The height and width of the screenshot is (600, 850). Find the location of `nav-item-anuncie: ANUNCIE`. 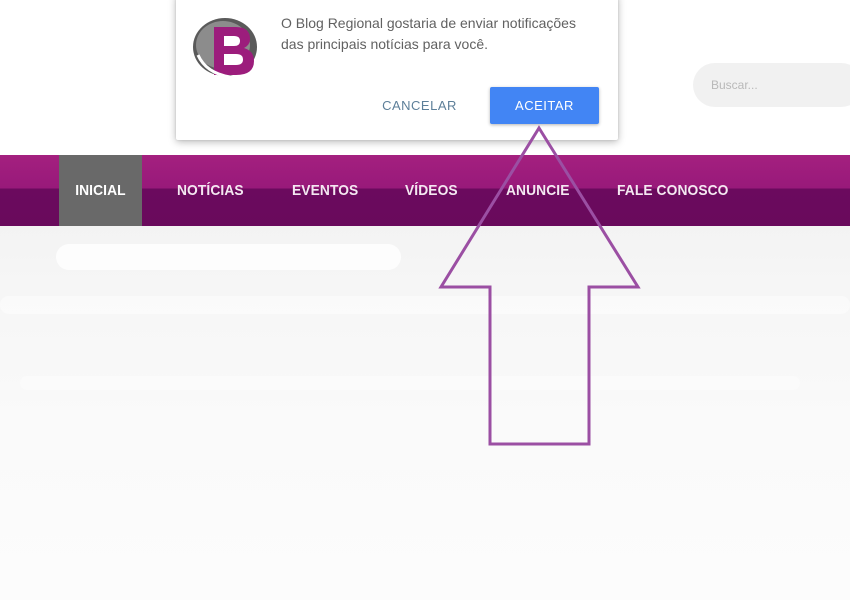

nav-item-anuncie: ANUNCIE is located at coordinates (538, 190).